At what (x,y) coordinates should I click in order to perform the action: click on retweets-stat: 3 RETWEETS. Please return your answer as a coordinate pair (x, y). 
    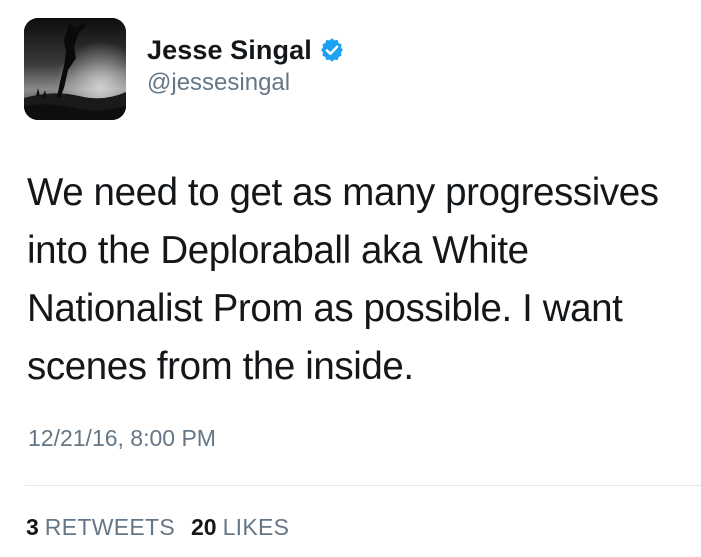
    Looking at the image, I should click on (100, 527).